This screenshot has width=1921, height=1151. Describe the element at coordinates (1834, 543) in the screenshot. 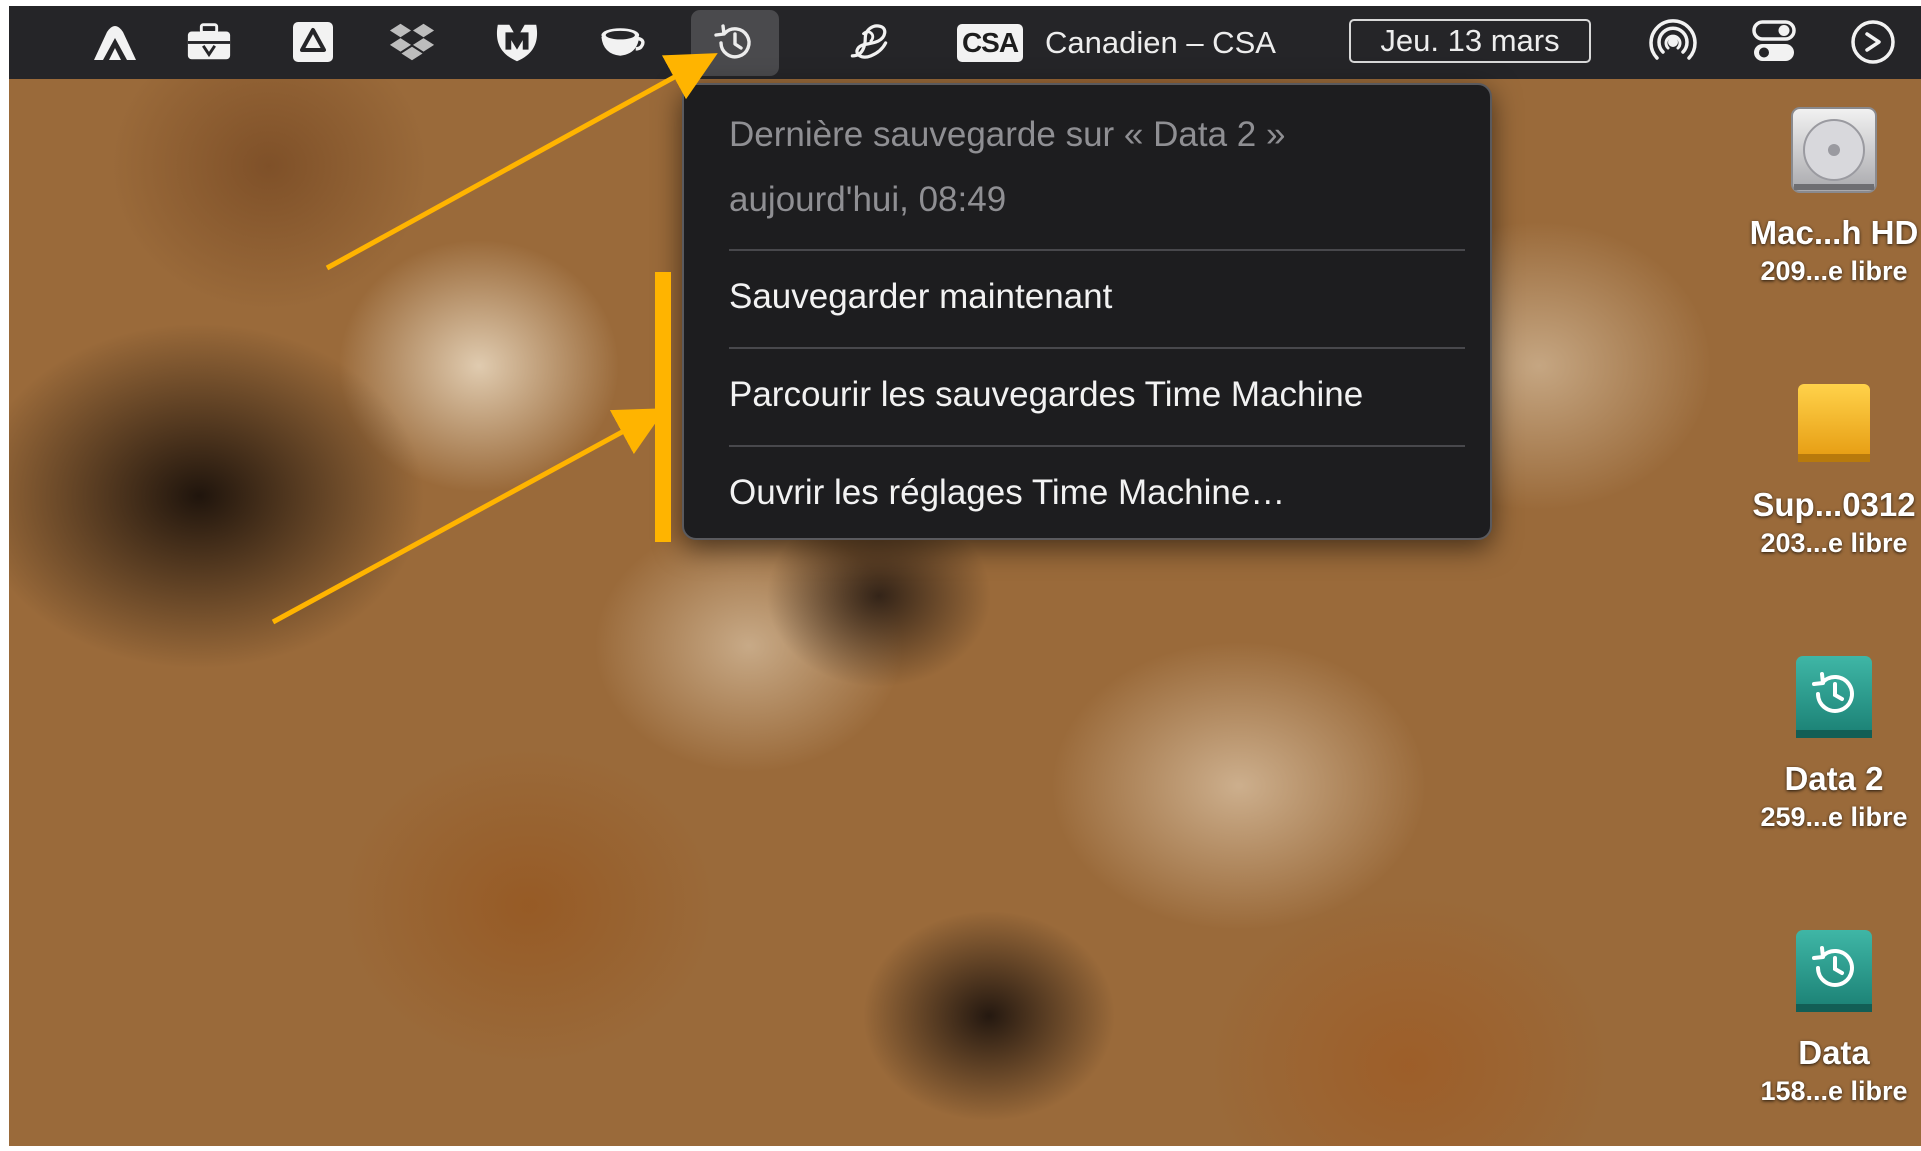

I see `desktop-icon-free-space: 203...e libre` at that location.